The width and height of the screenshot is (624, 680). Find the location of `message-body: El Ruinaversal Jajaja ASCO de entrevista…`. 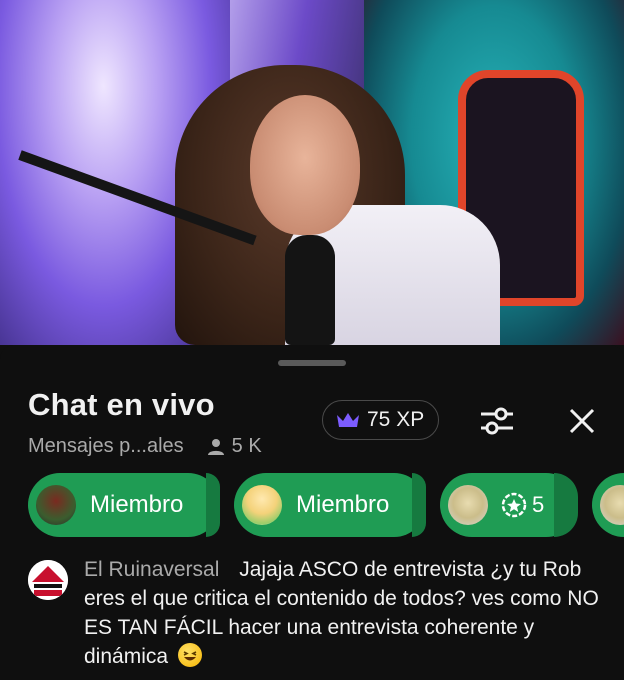

message-body: El Ruinaversal Jajaja ASCO de entrevista… is located at coordinates (346, 613).